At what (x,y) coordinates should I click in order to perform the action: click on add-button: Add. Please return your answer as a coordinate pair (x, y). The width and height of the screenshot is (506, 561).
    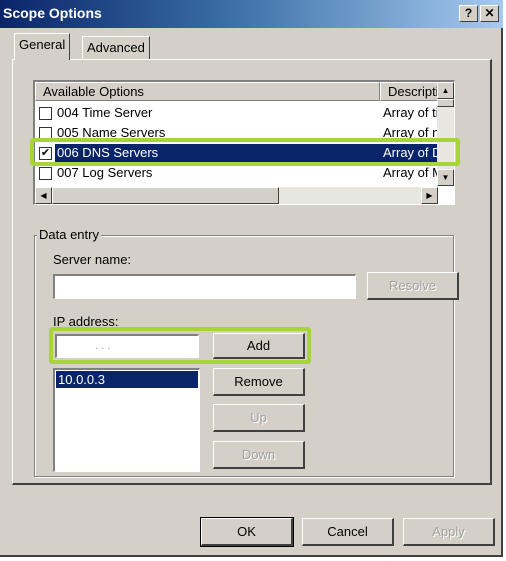
    Looking at the image, I should click on (259, 346).